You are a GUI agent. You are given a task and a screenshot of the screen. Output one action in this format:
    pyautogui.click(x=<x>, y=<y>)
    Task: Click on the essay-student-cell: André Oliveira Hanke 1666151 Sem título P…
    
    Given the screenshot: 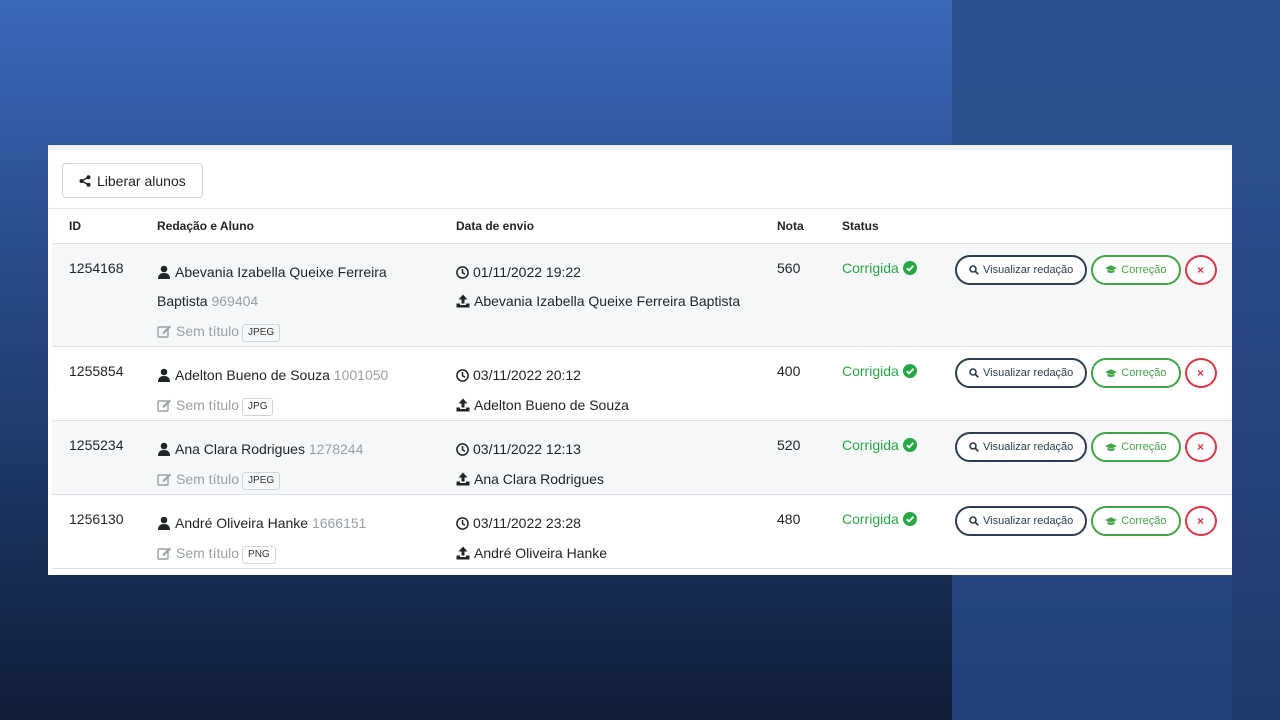 What is the action you would take?
    pyautogui.click(x=289, y=532)
    